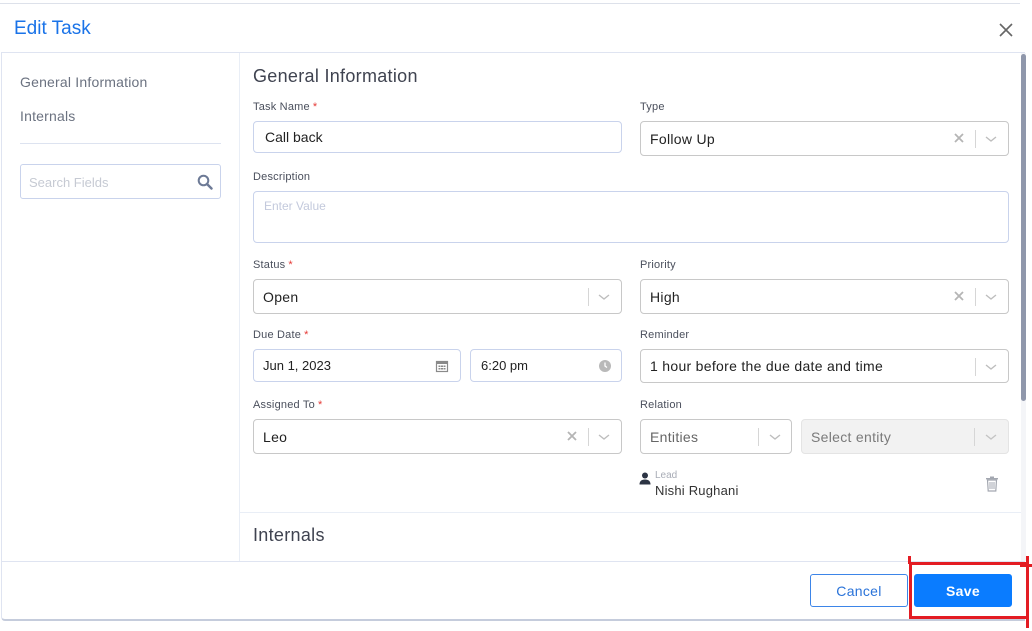 This screenshot has height=631, width=1032. Describe the element at coordinates (682, 139) in the screenshot. I see `type-value: Follow Up` at that location.